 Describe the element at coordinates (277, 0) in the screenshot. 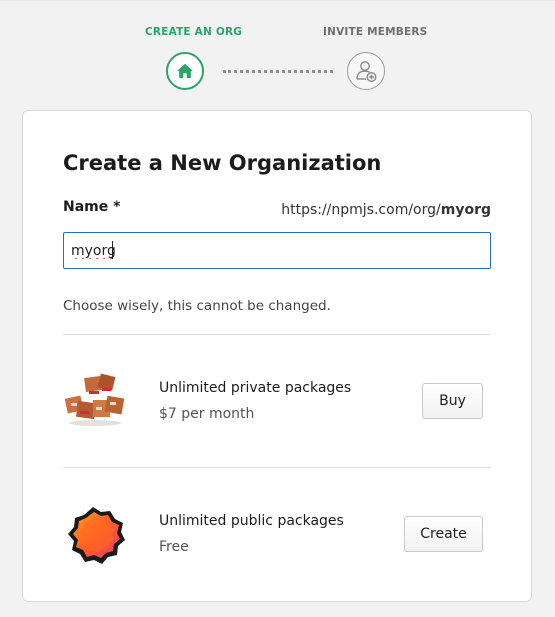

I see `top-border` at that location.